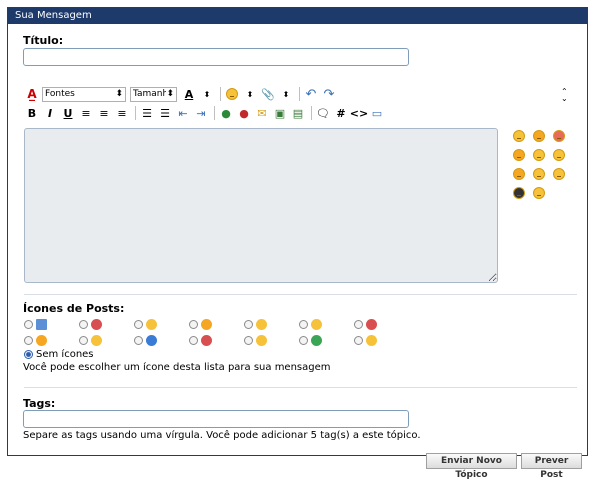 The height and width of the screenshot is (482, 596). I want to click on panel-title: Sua Mensagem, so click(297, 16).